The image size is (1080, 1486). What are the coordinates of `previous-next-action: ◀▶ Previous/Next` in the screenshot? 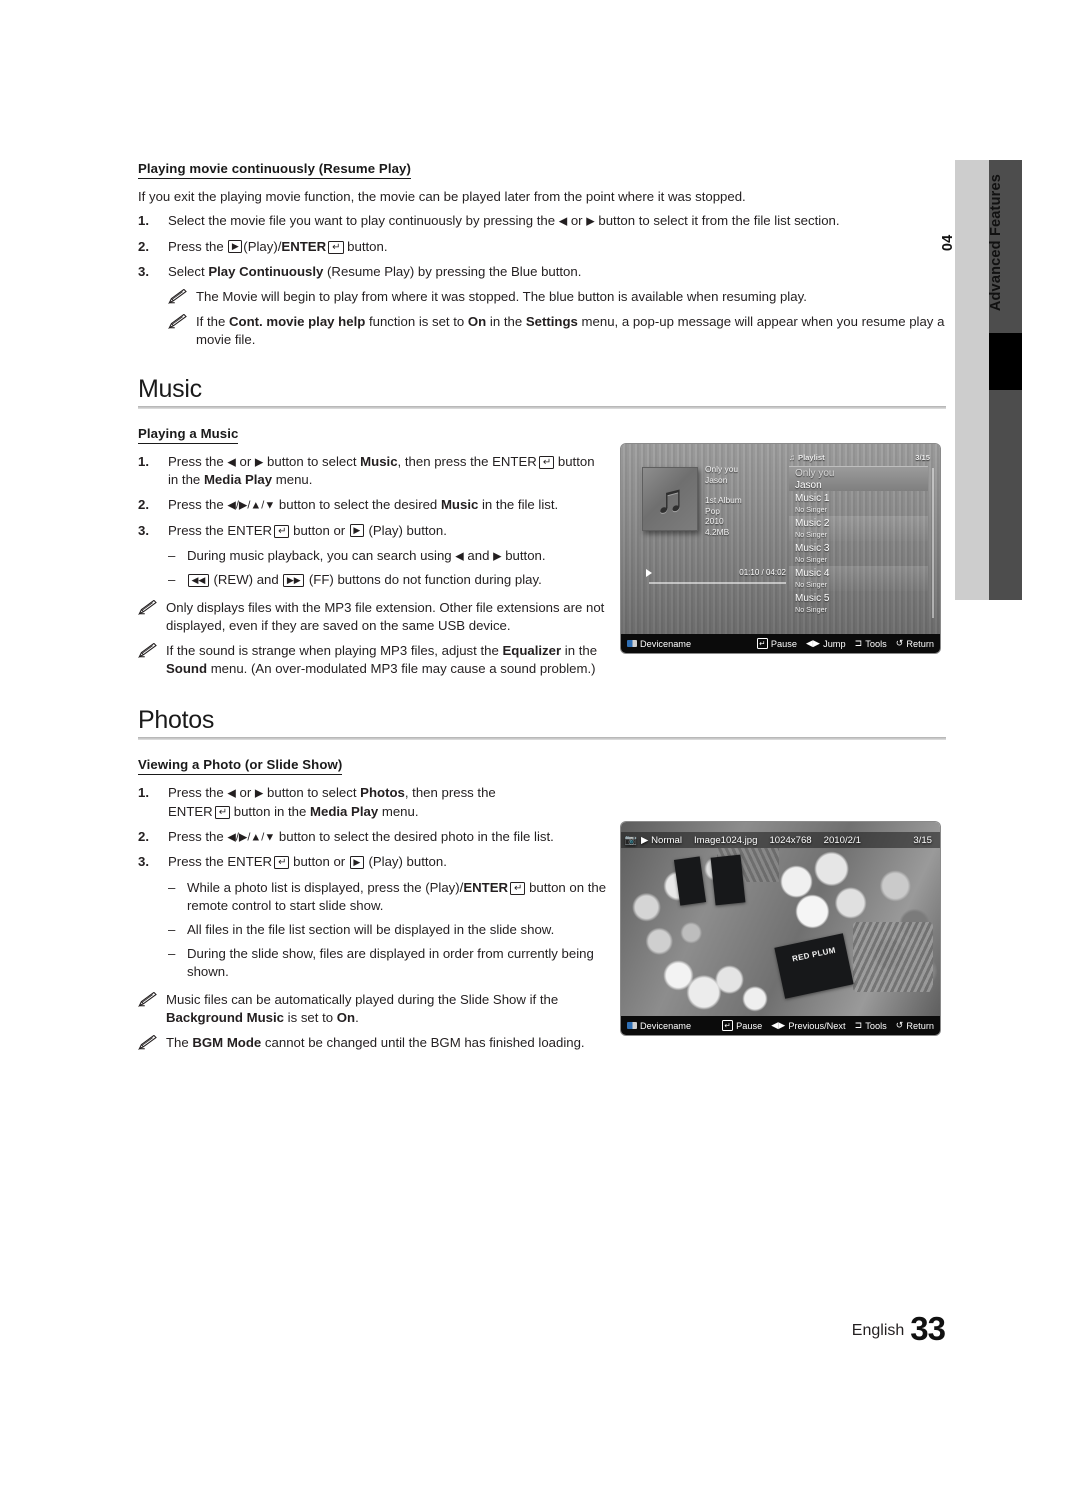 It's located at (808, 1025).